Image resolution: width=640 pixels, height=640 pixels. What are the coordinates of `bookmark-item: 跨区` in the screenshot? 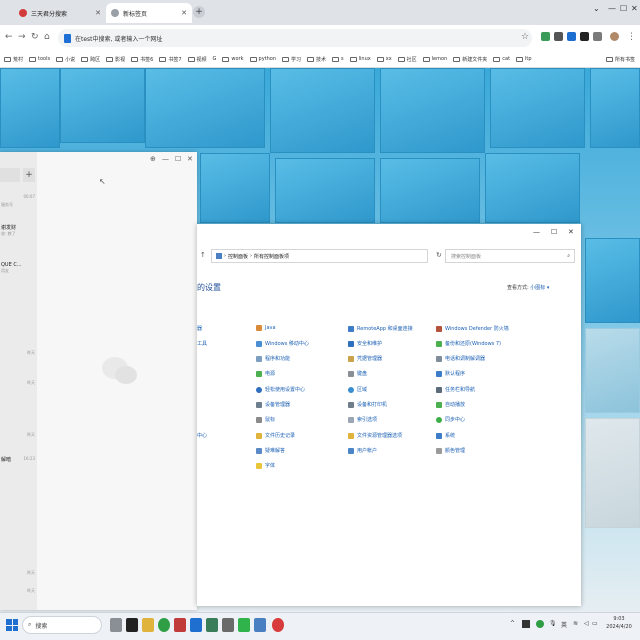 It's located at (90, 59).